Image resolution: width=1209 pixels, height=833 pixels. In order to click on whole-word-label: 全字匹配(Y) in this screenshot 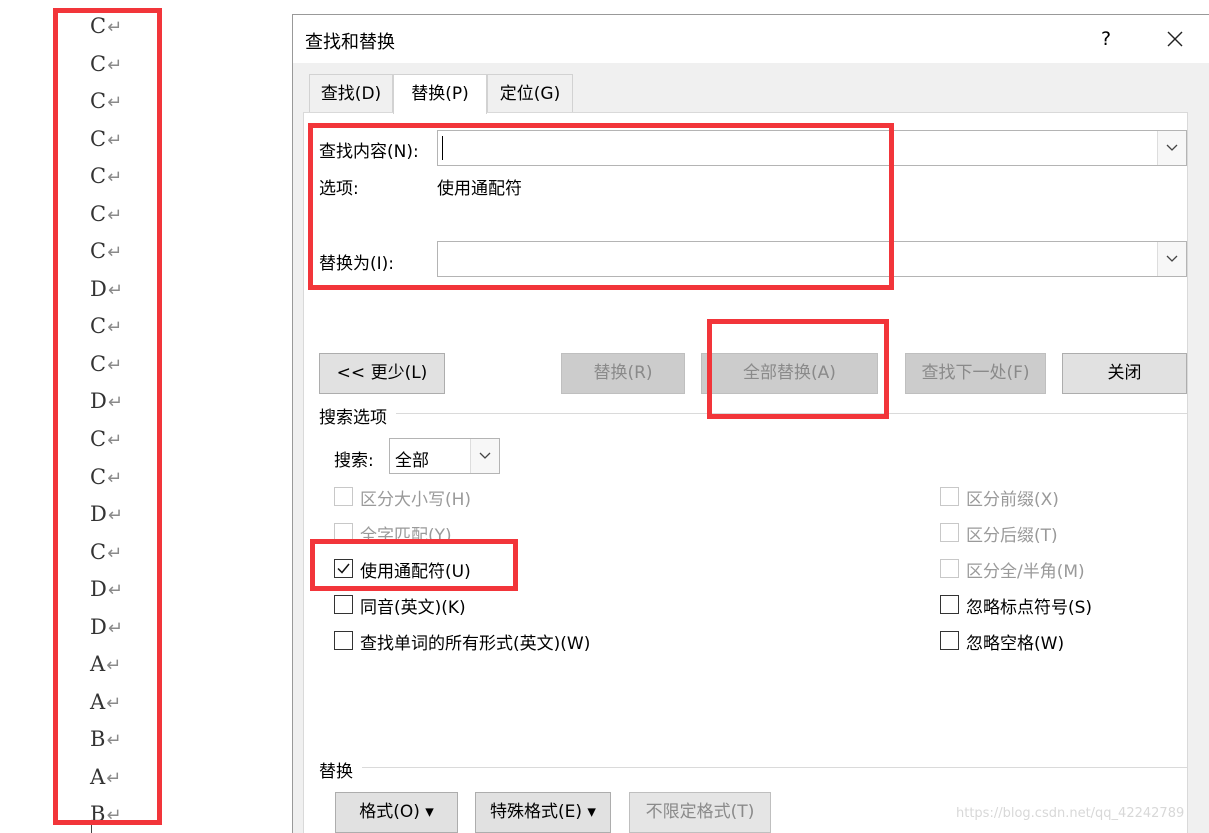, I will do `click(406, 536)`.